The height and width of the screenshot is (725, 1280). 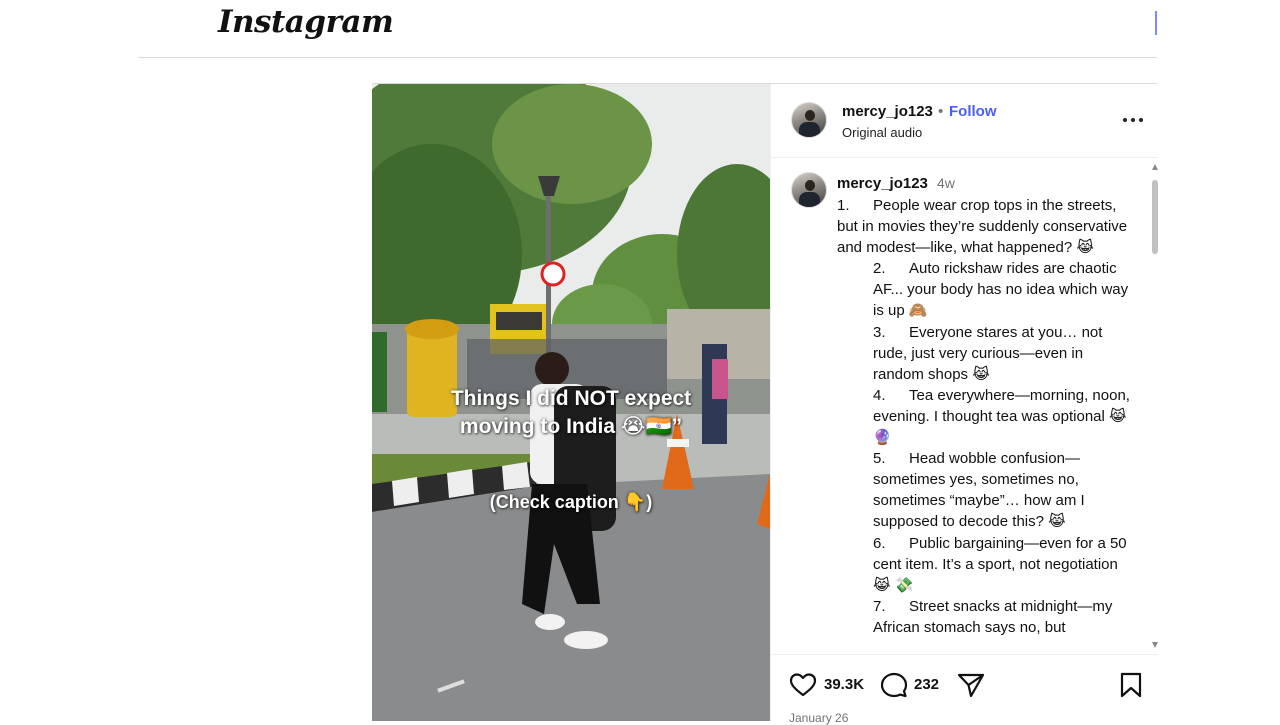 What do you see at coordinates (1155, 167) in the screenshot?
I see `scroll-up-arrow-icon` at bounding box center [1155, 167].